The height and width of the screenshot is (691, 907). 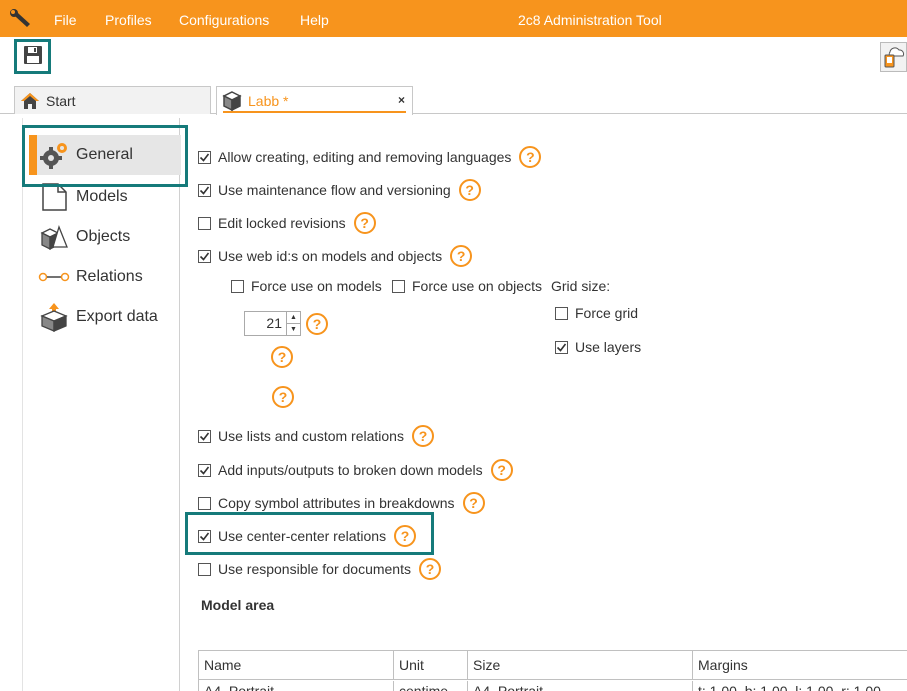 I want to click on force-grid-label: Force grid, so click(x=607, y=313).